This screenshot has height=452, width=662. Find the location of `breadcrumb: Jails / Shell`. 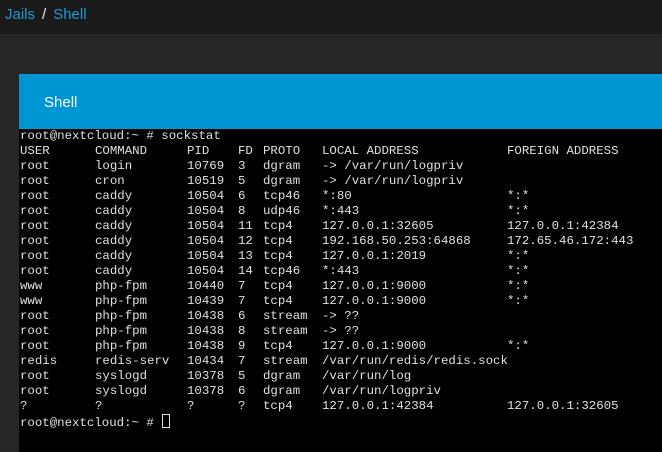

breadcrumb: Jails / Shell is located at coordinates (46, 14).